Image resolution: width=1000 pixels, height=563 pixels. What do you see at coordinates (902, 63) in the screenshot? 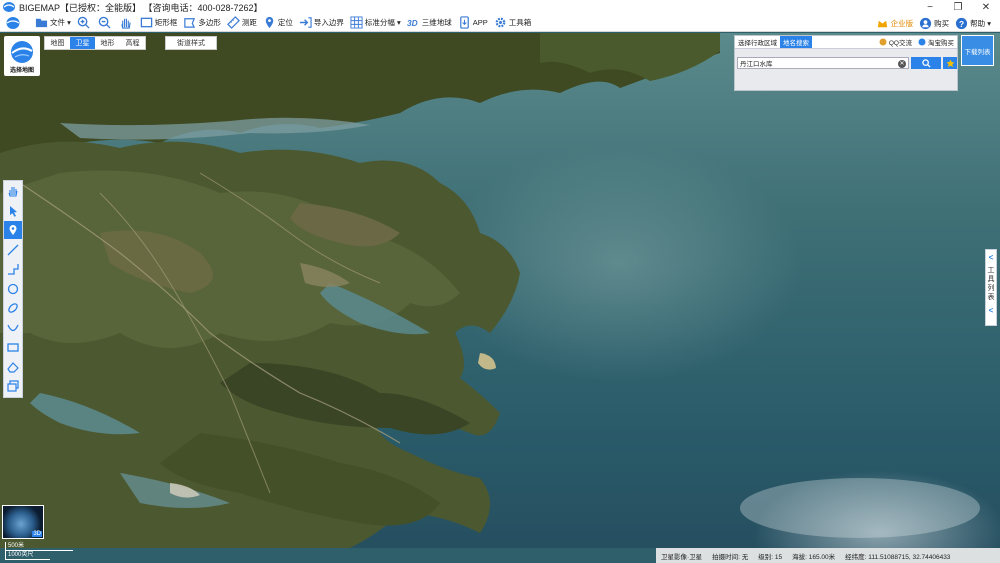
I see `clear-search-icon: ✕` at bounding box center [902, 63].